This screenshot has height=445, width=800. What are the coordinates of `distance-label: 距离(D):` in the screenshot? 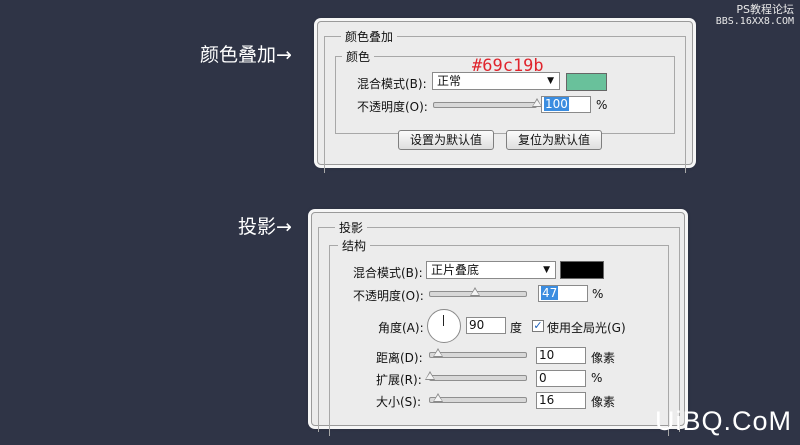 It's located at (399, 358).